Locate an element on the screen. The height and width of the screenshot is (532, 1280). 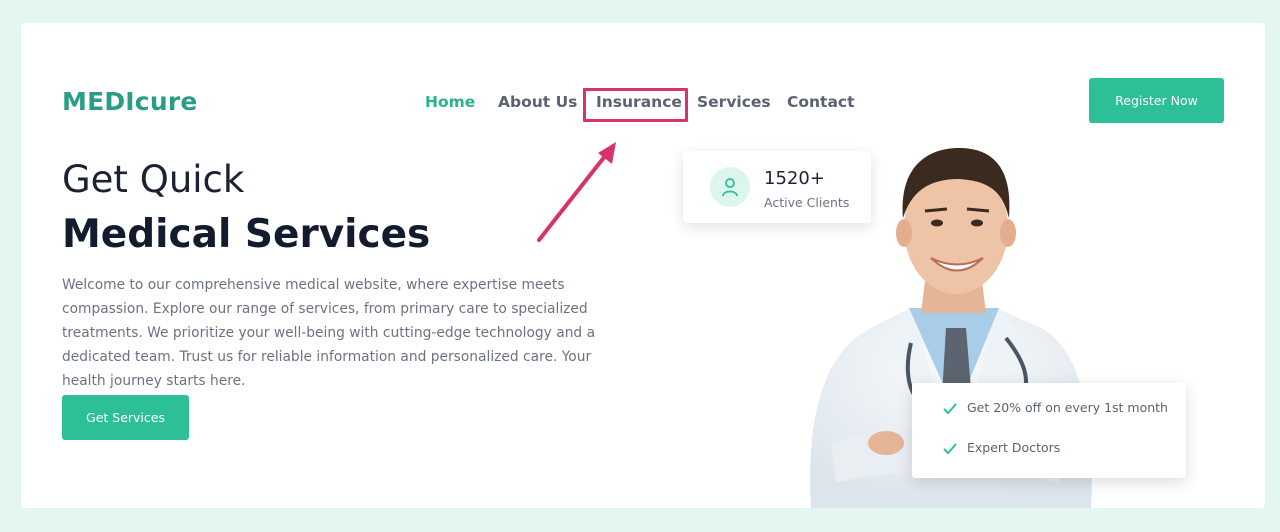
hero-title-line2: Medical Services is located at coordinates (246, 234).